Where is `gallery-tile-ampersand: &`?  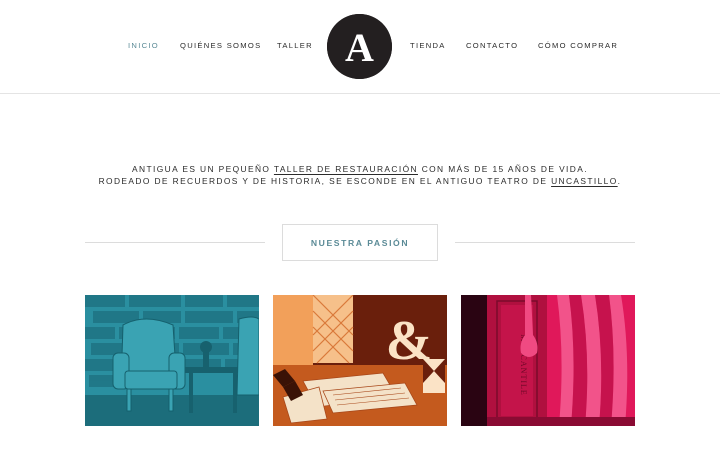 gallery-tile-ampersand: & is located at coordinates (360, 360).